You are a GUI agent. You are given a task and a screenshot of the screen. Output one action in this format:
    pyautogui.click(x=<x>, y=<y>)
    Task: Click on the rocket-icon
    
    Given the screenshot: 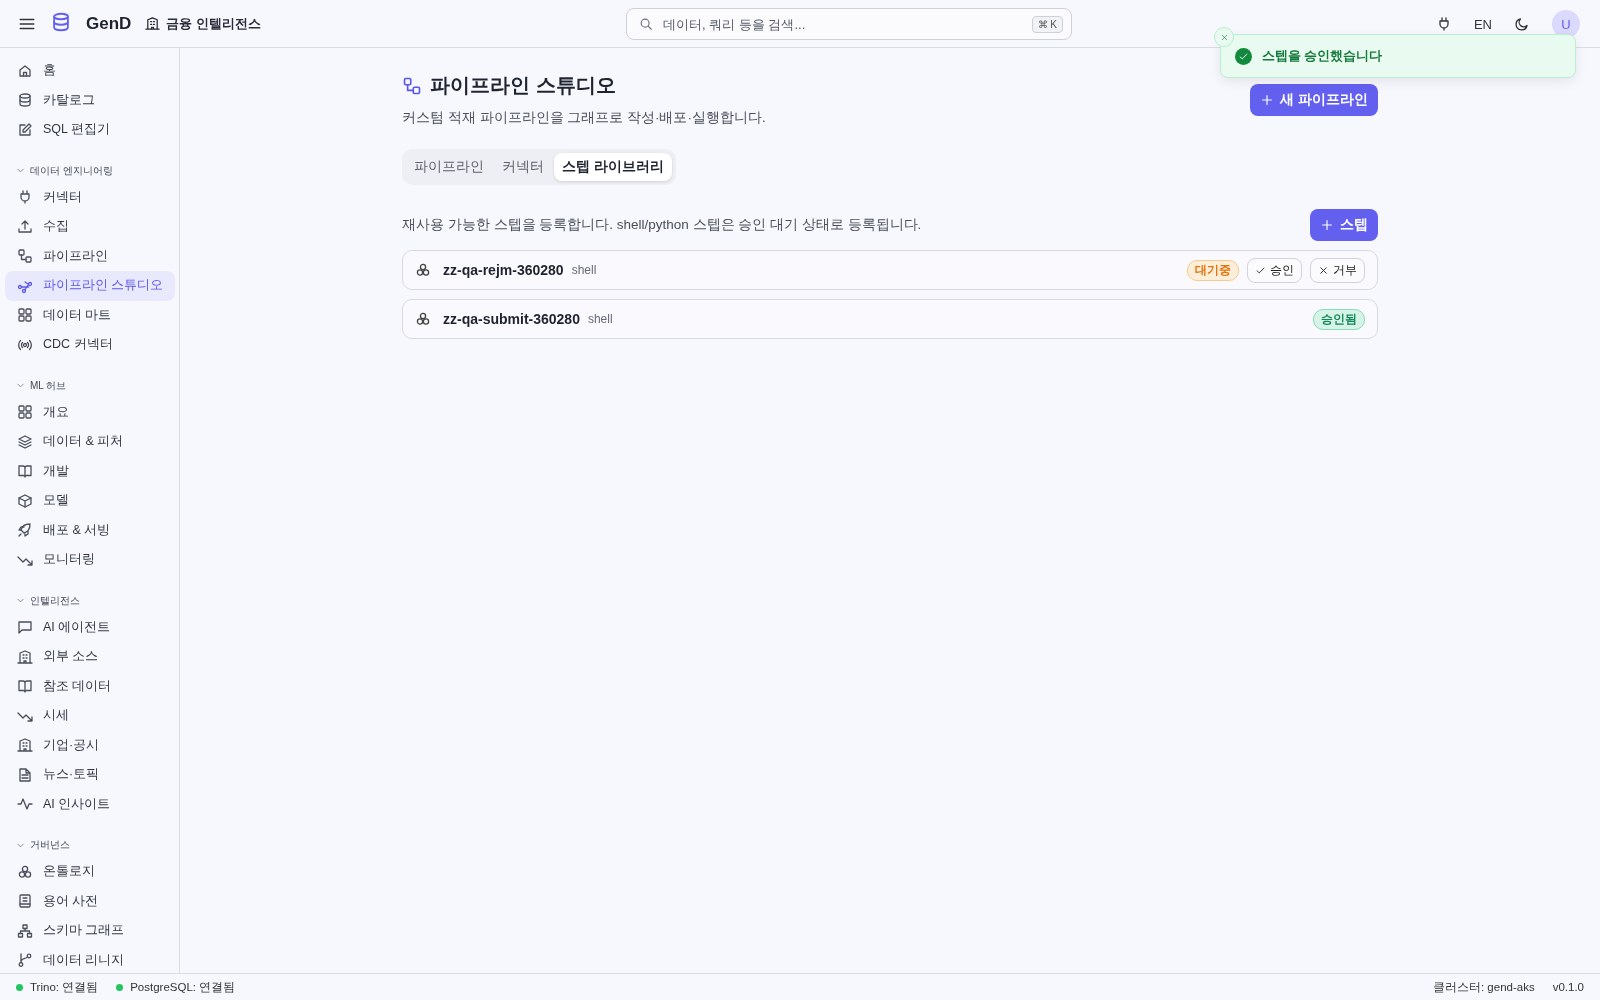 What is the action you would take?
    pyautogui.click(x=25, y=530)
    